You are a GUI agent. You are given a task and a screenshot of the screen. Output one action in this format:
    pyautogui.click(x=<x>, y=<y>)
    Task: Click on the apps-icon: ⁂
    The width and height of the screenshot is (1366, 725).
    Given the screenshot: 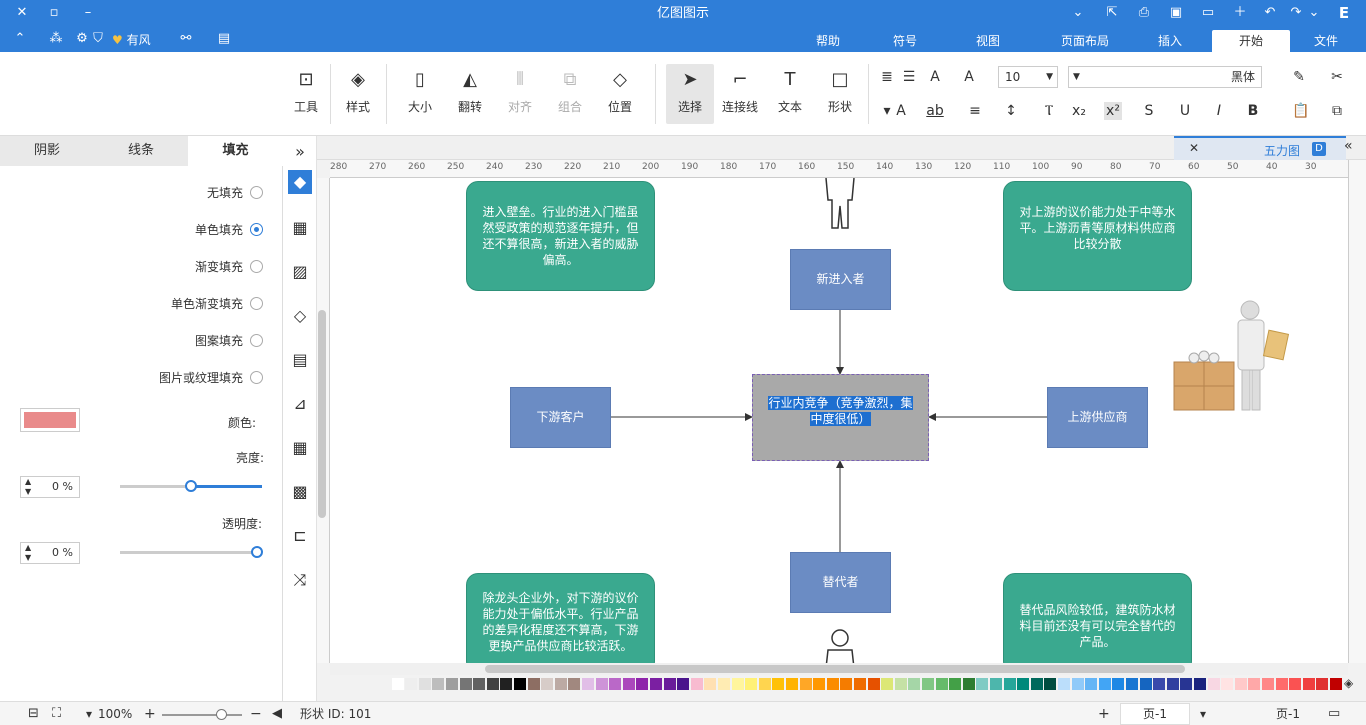 What is the action you would take?
    pyautogui.click(x=56, y=39)
    